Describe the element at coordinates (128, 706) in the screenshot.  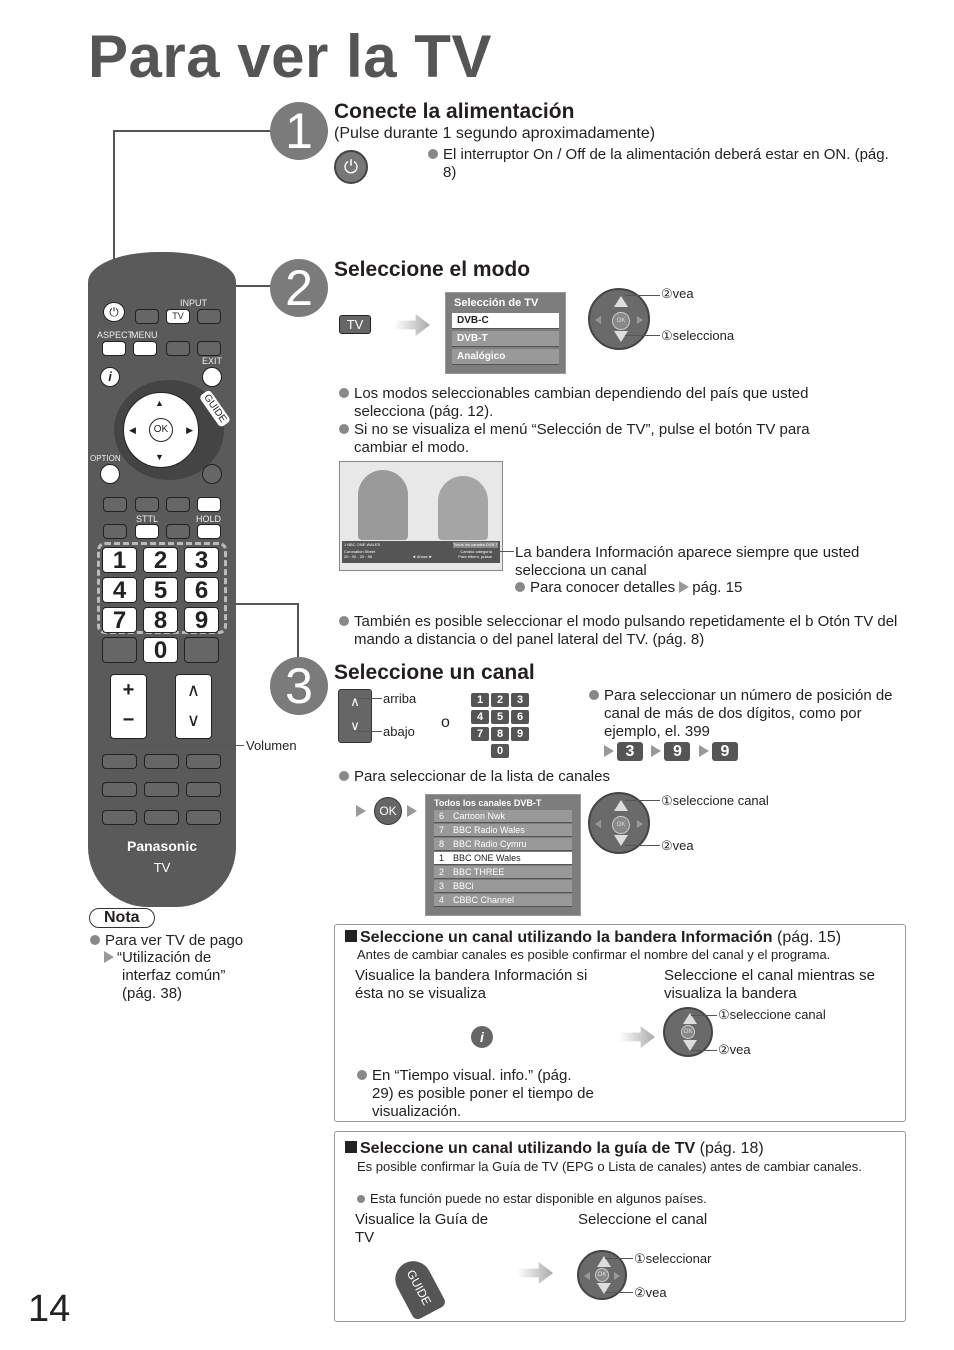
I see `volume-button: + −` at that location.